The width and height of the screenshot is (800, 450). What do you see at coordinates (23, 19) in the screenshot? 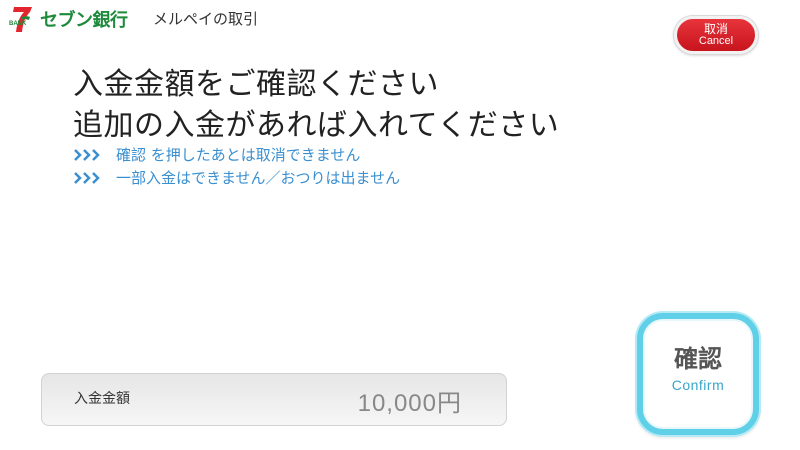
I see `seven-bank-logo-icon: BANK` at bounding box center [23, 19].